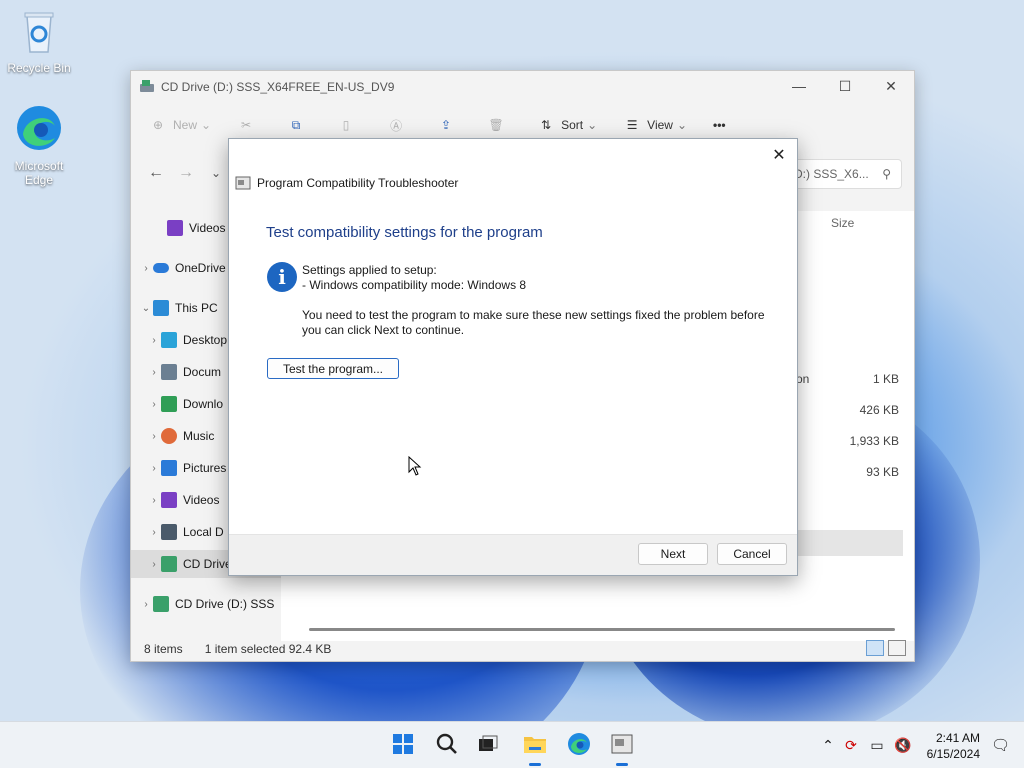 The image size is (1024, 768). Describe the element at coordinates (169, 340) in the screenshot. I see `desktop-folder-icon` at that location.